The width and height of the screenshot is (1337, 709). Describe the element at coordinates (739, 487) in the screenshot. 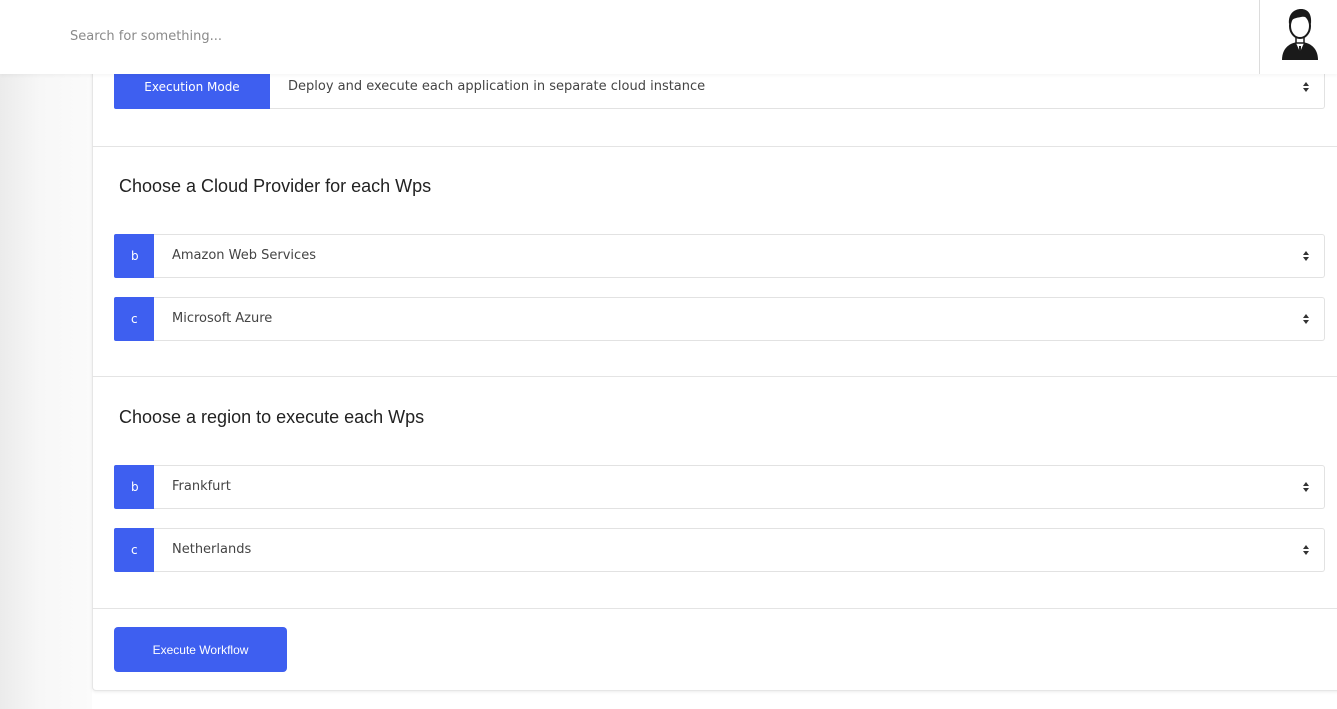

I see `region-select-b: Frankfurt` at that location.